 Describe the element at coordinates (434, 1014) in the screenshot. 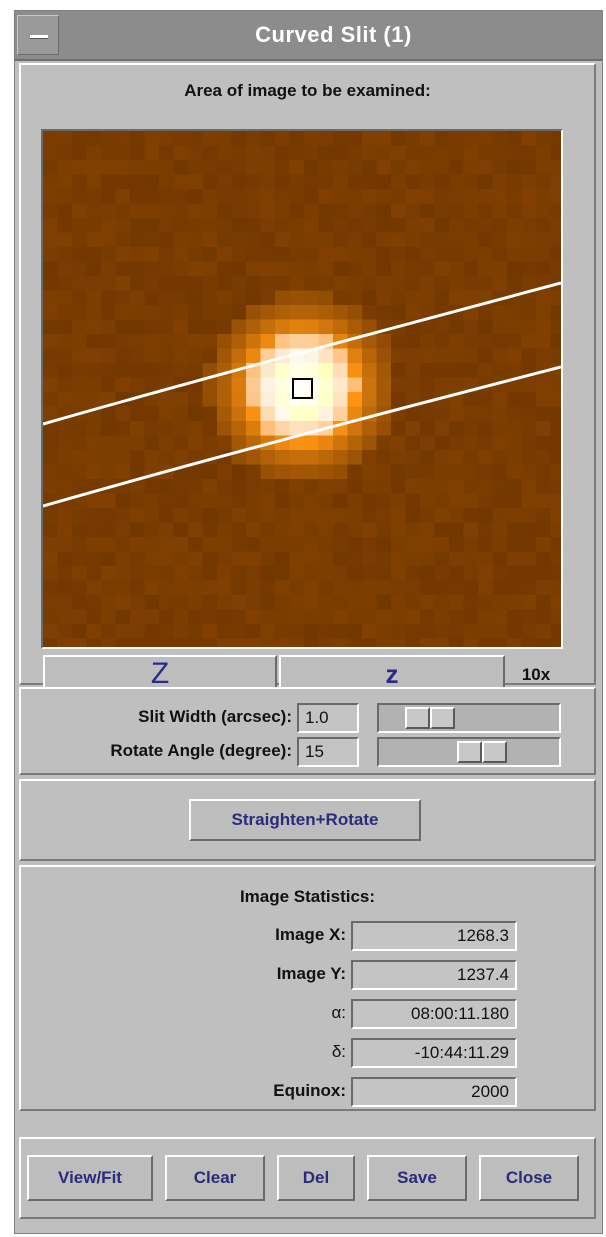

I see `alpha-value: 08:00:11.180` at that location.